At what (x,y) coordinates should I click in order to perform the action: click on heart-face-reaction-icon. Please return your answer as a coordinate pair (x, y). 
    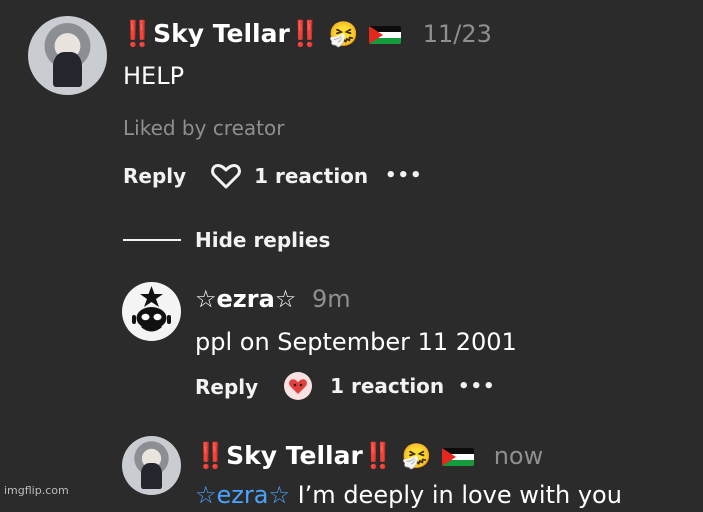
    Looking at the image, I should click on (298, 386).